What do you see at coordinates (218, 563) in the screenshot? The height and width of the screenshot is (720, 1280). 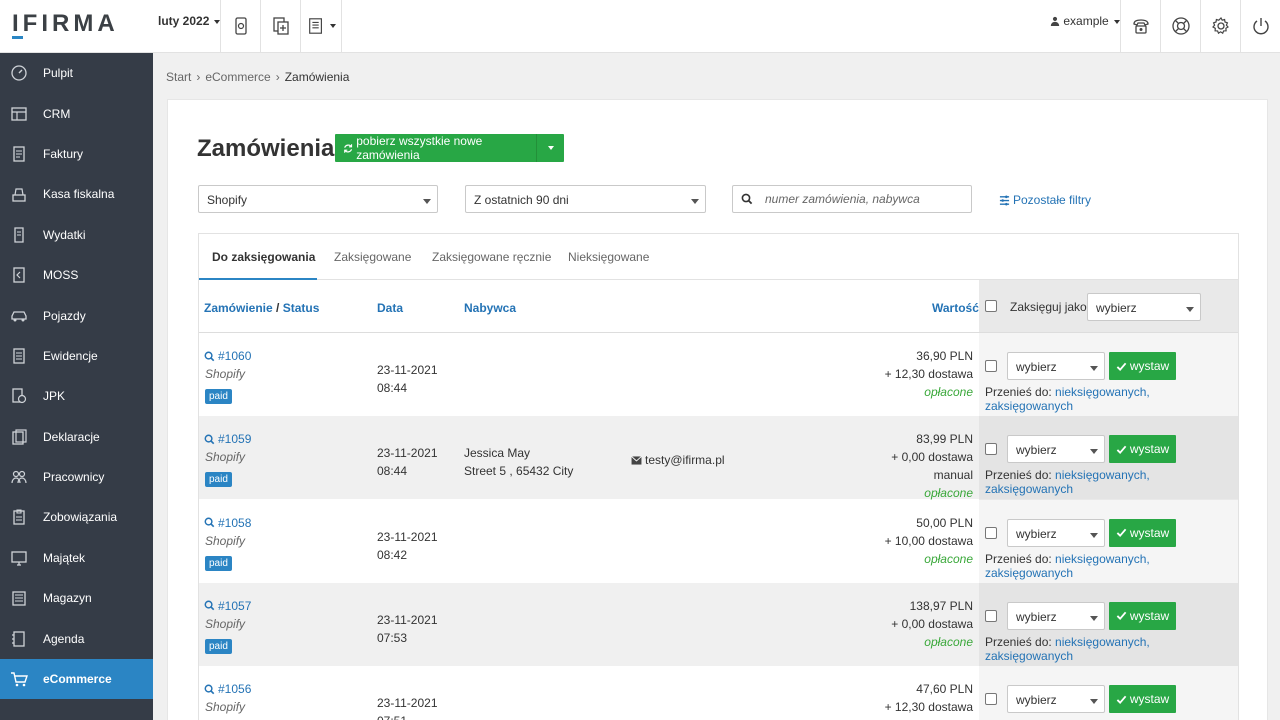 I see `status-badge: paid` at bounding box center [218, 563].